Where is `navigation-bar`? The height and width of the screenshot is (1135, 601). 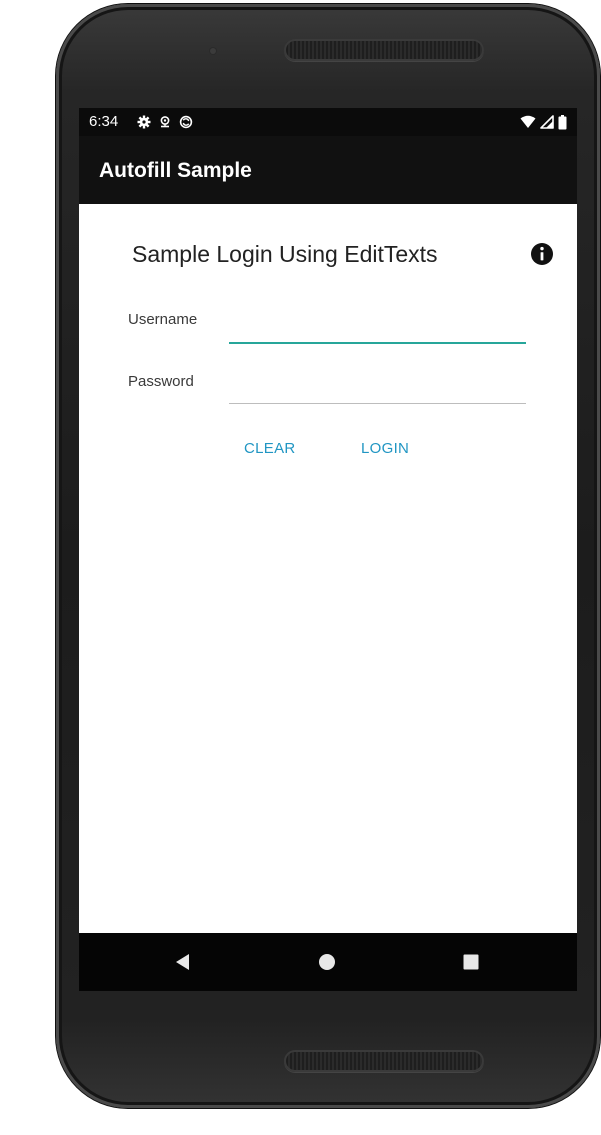 navigation-bar is located at coordinates (328, 962).